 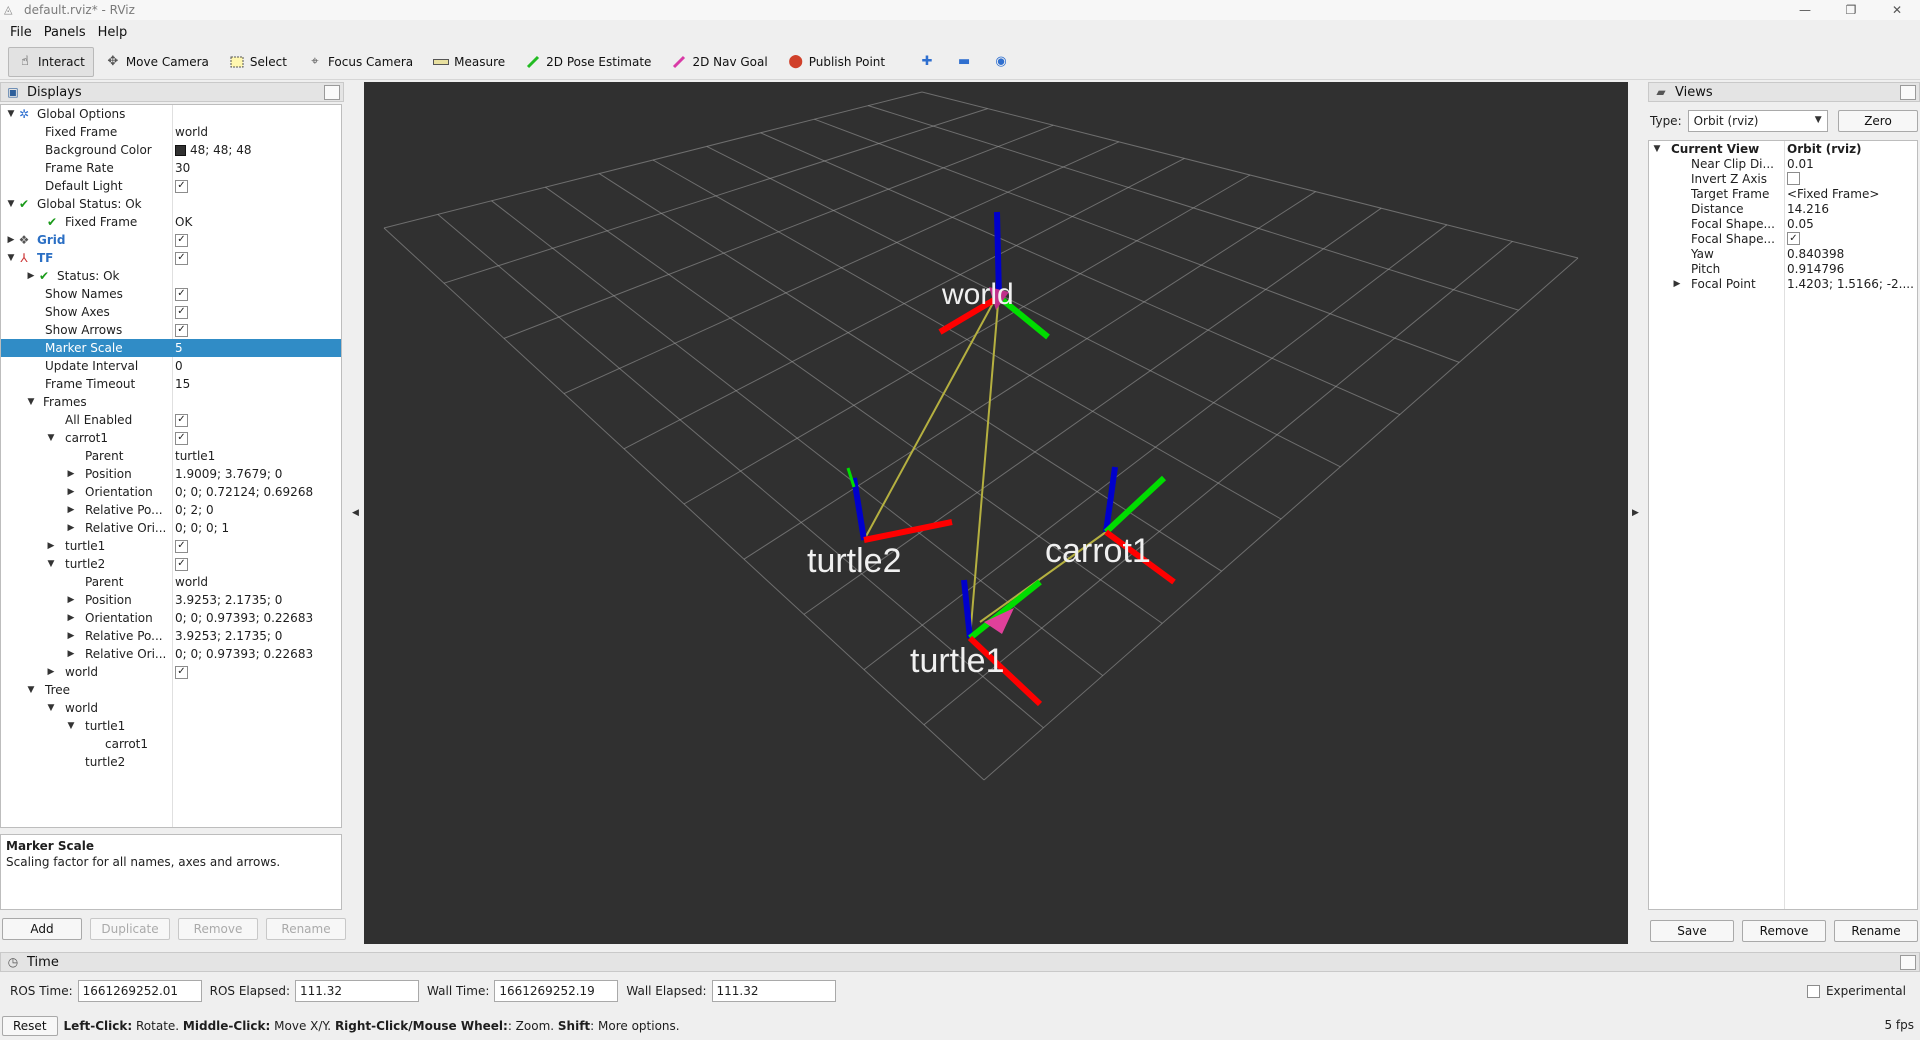 I want to click on carrot1-checkbox: ✓, so click(x=181, y=438).